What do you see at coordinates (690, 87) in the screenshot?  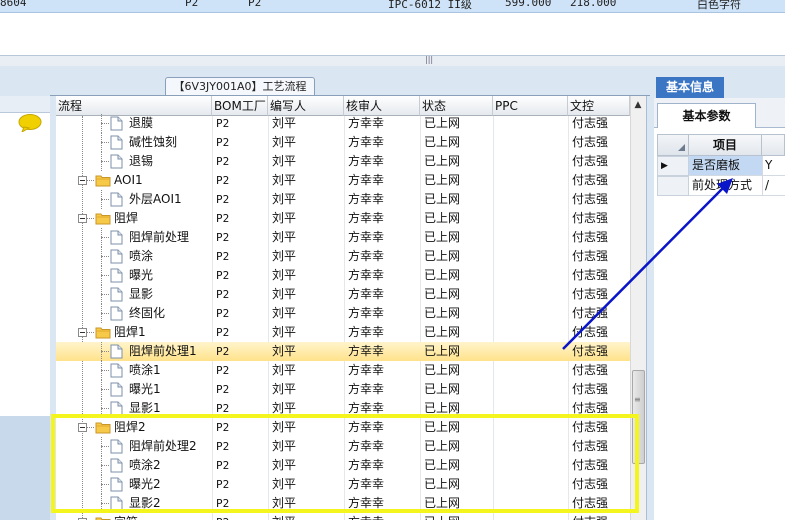 I see `tab-basic-info: 基本信息` at bounding box center [690, 87].